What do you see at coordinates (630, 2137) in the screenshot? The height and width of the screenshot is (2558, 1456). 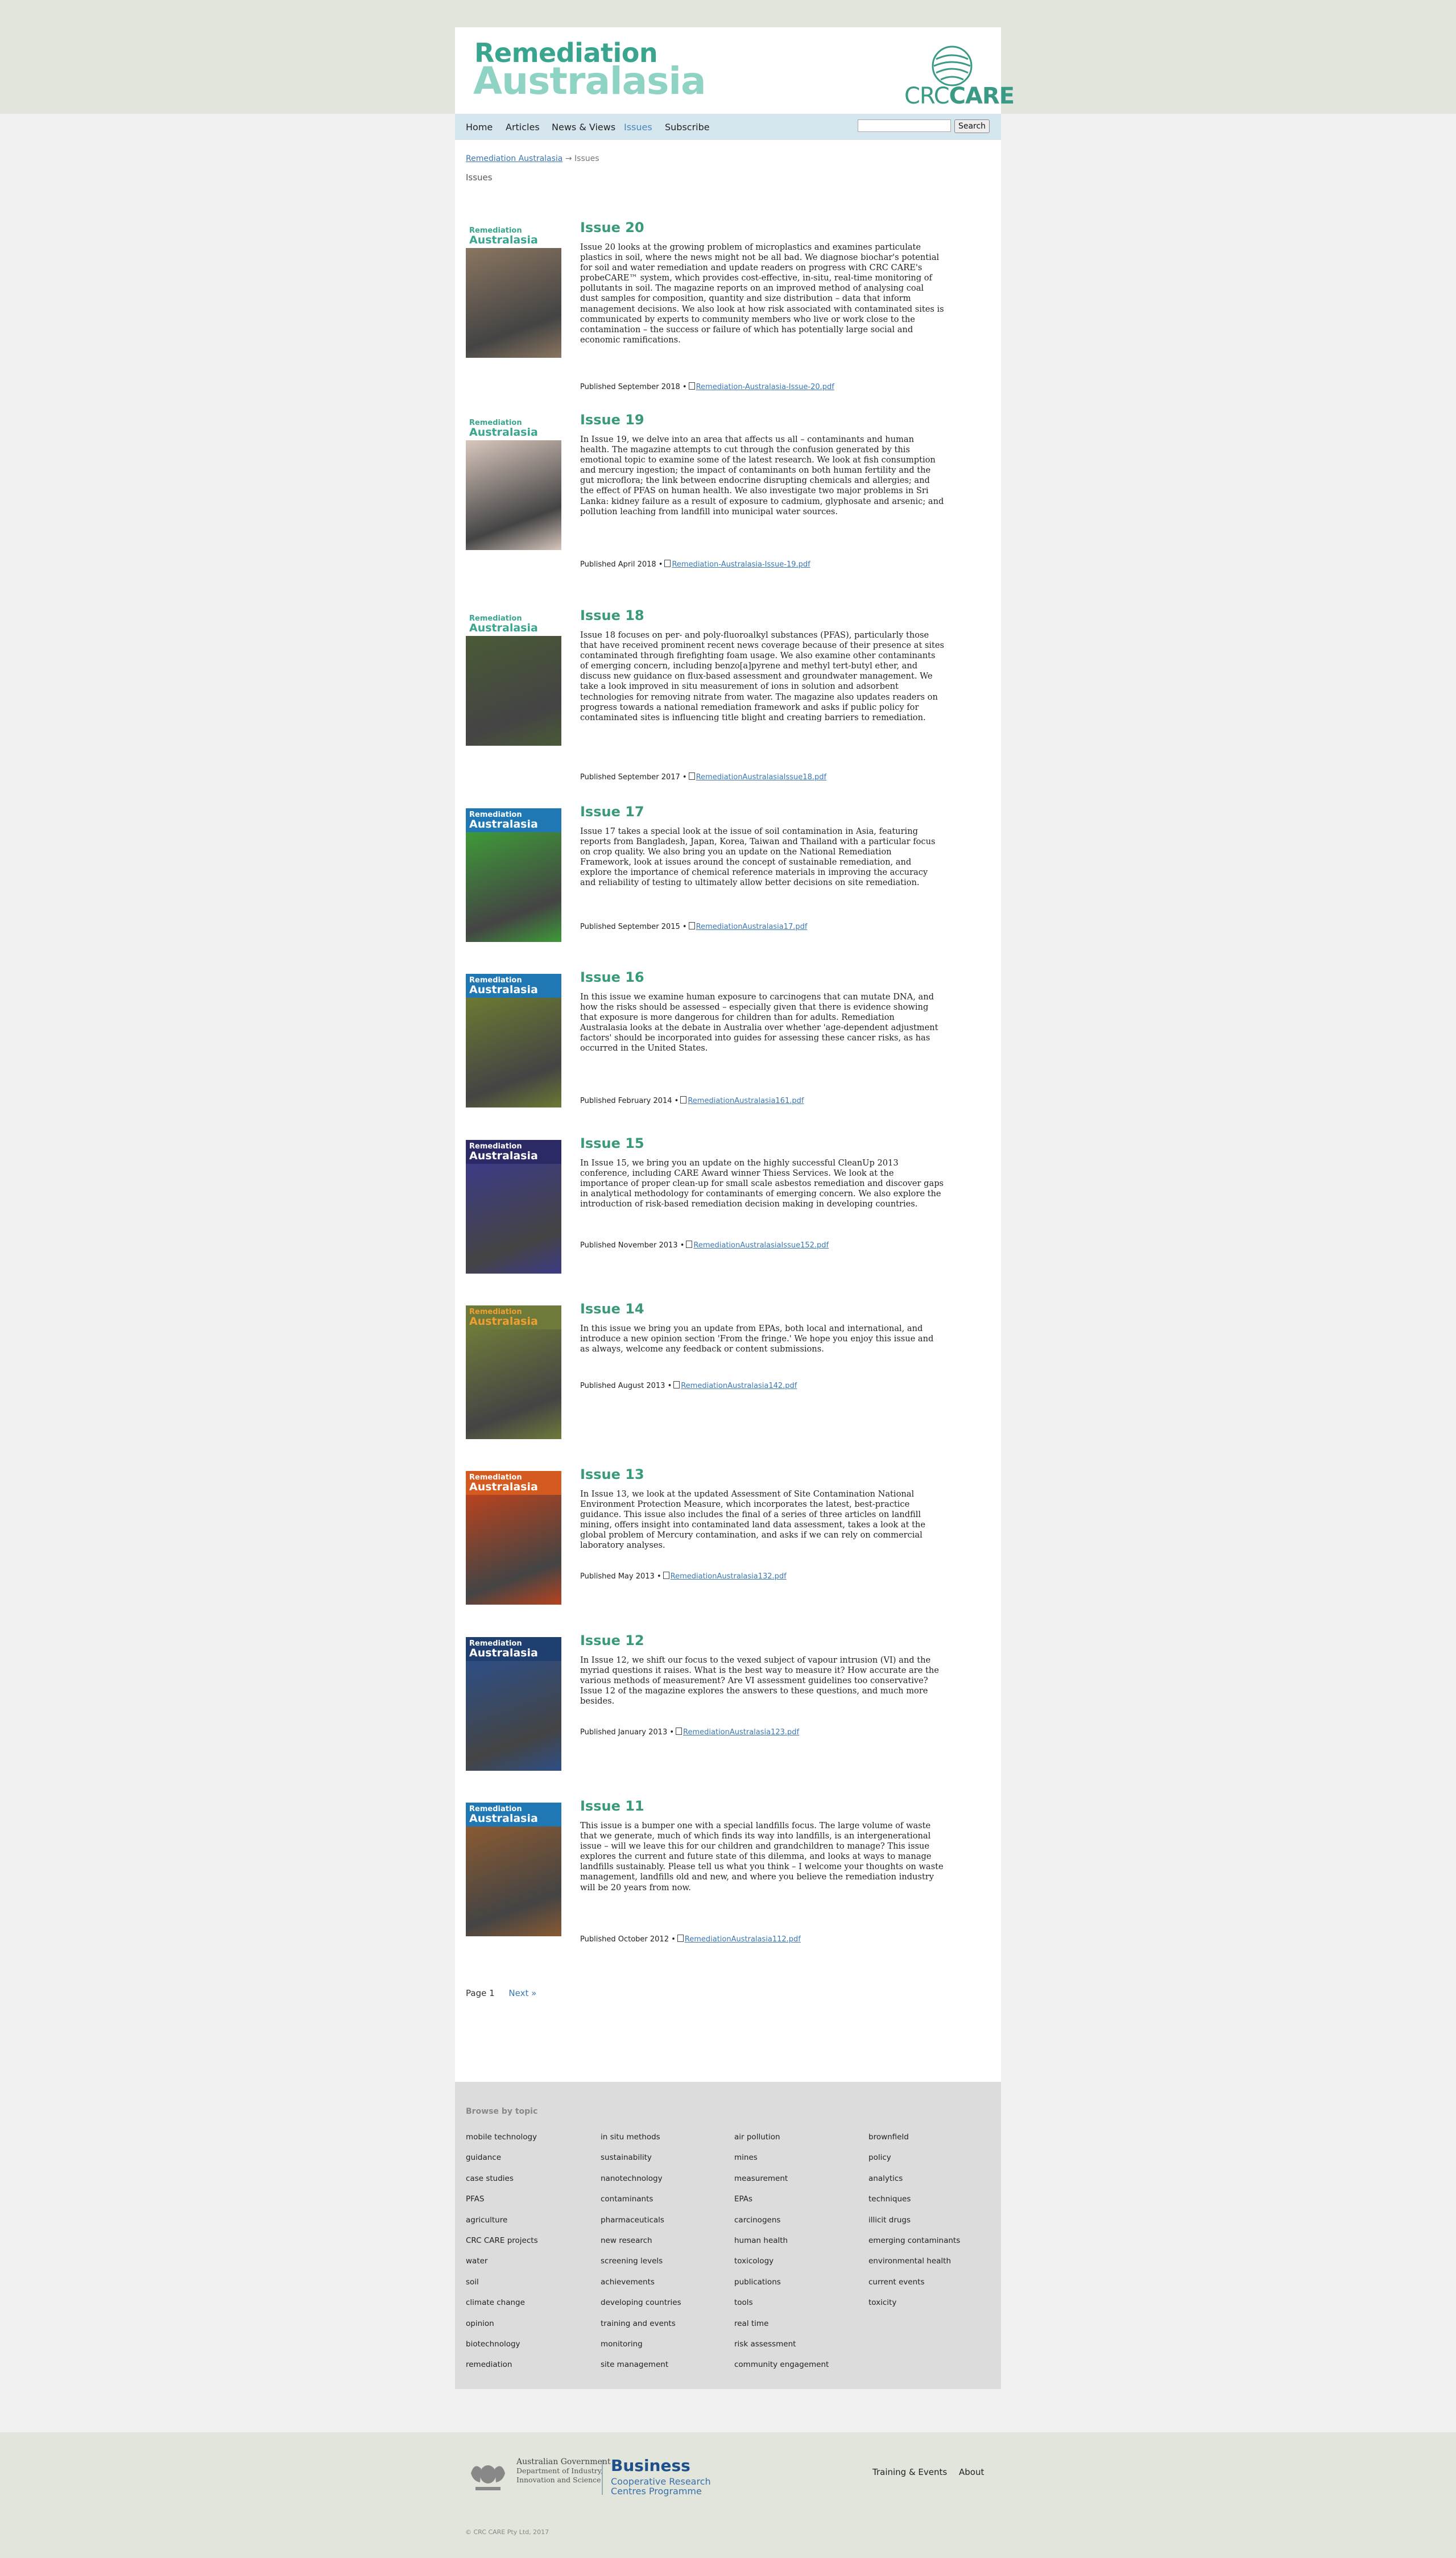 I see `topic-link: in situ methods` at bounding box center [630, 2137].